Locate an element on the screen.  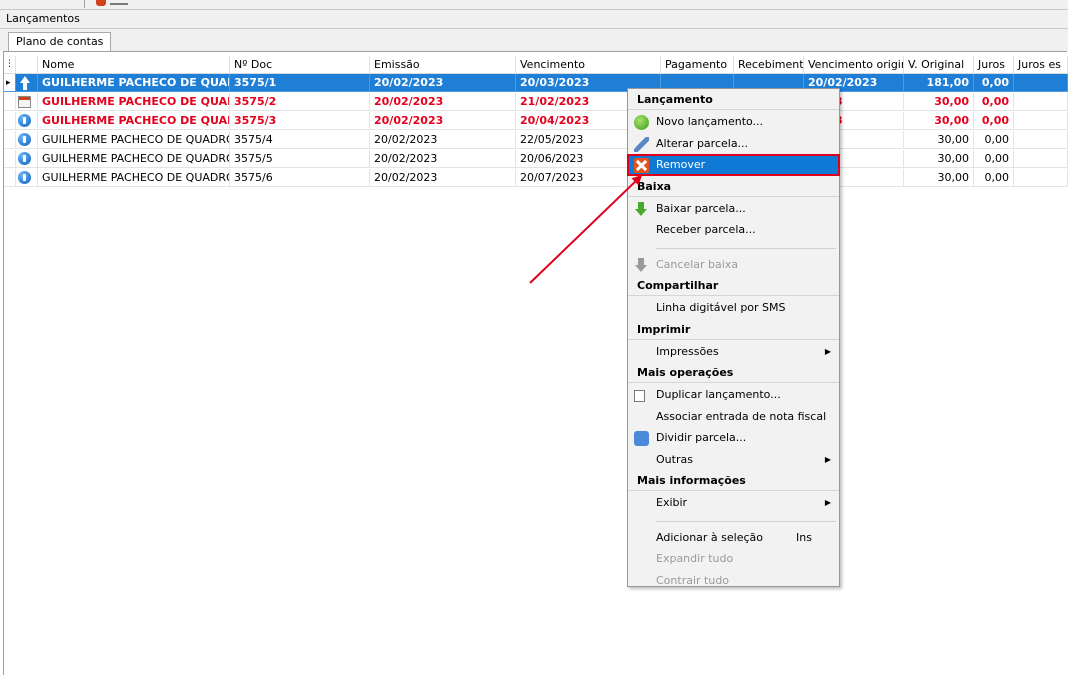
red-arrow is located at coordinates (586, 229).